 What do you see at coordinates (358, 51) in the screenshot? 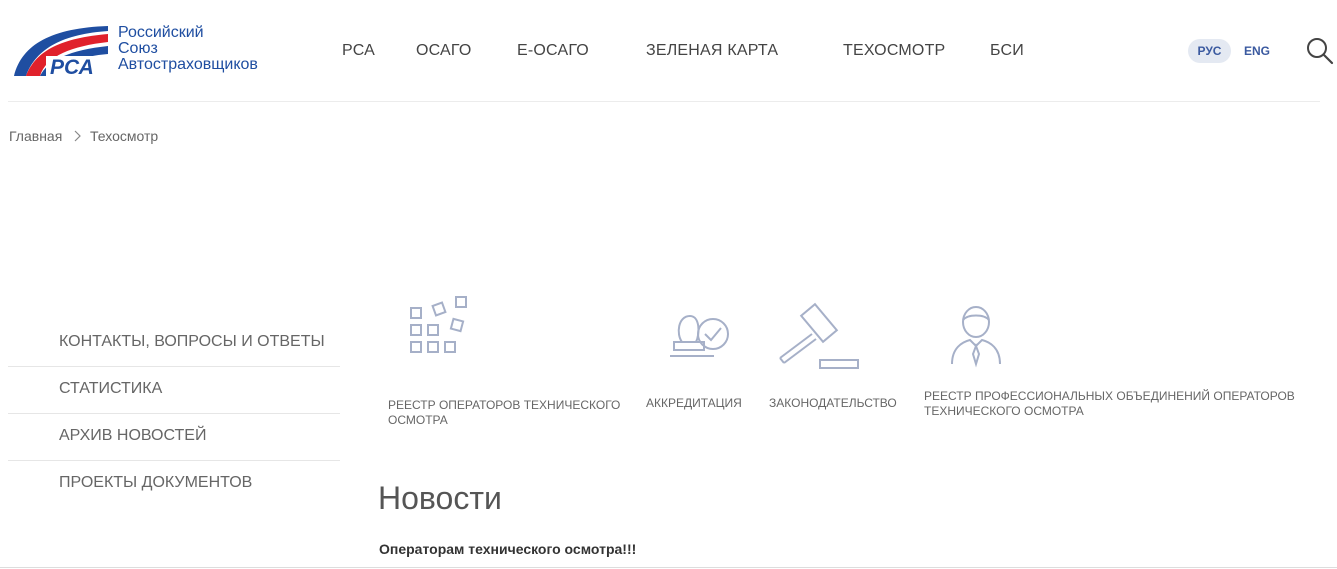
I see `nav-rsa: РСА` at bounding box center [358, 51].